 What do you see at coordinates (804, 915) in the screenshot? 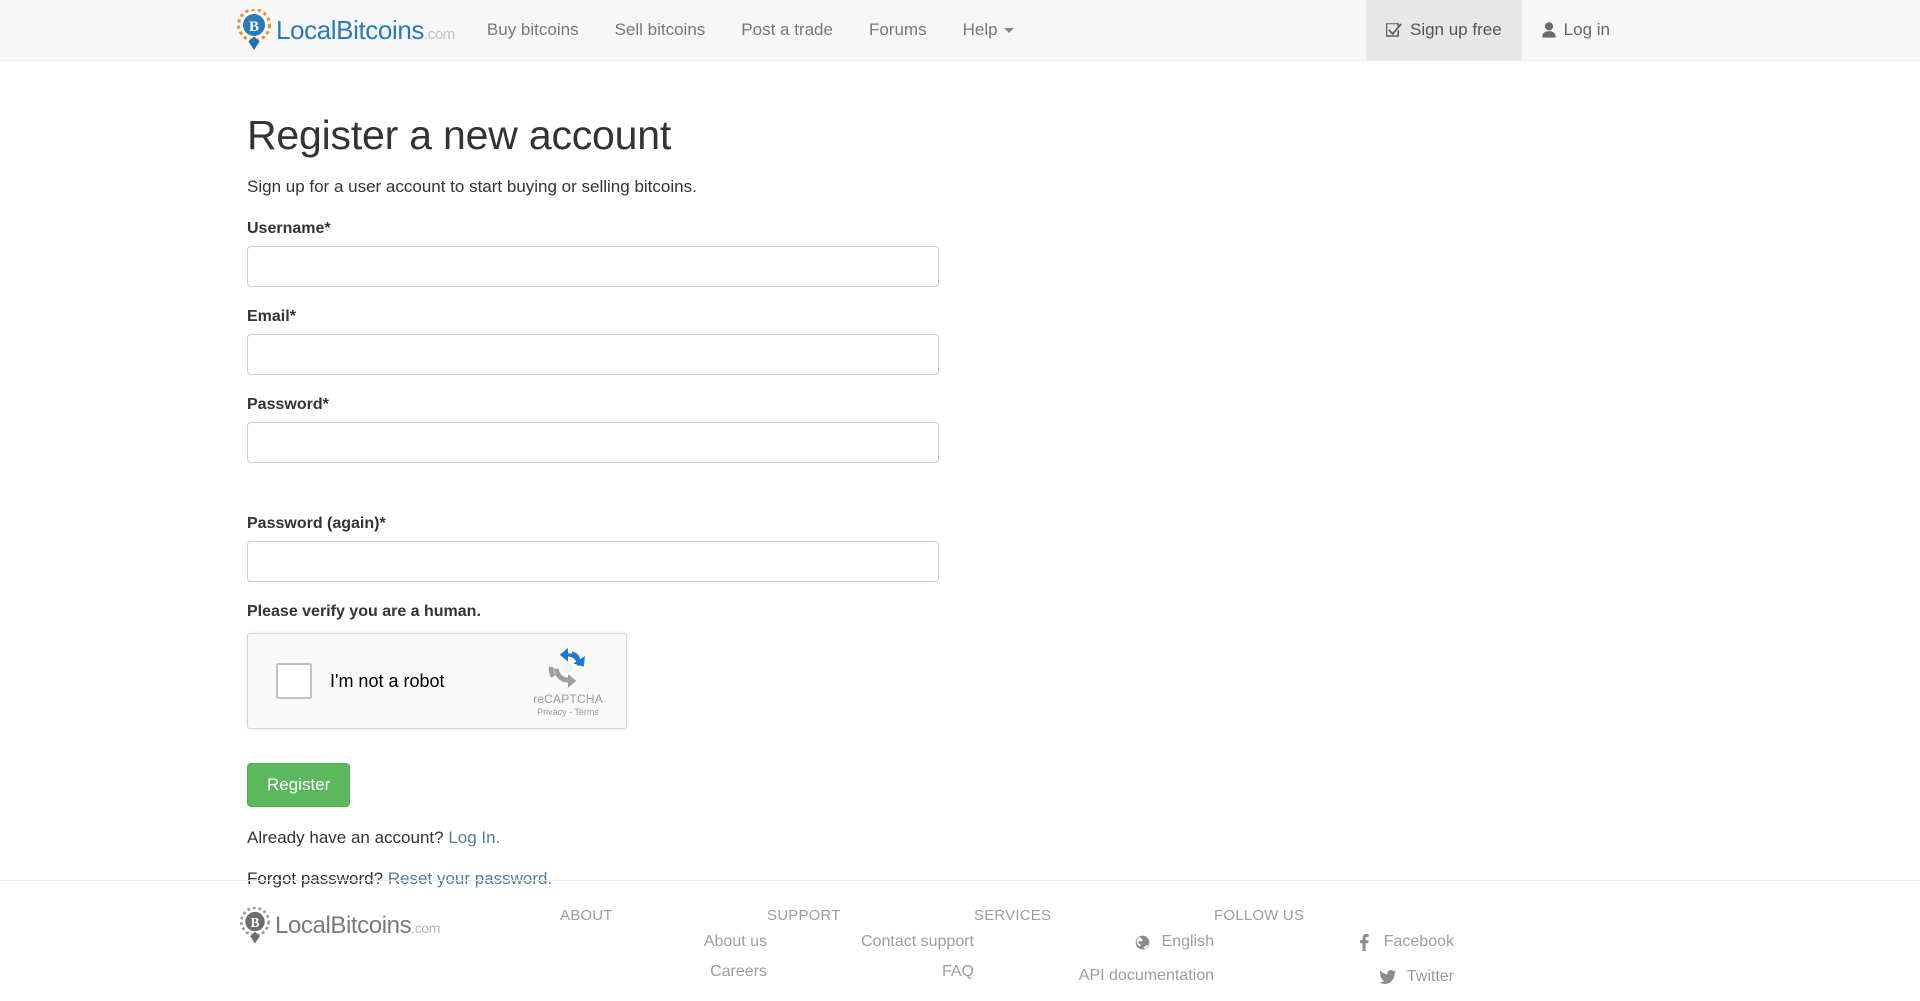
I see `footer-column-title: SUPPORT` at bounding box center [804, 915].